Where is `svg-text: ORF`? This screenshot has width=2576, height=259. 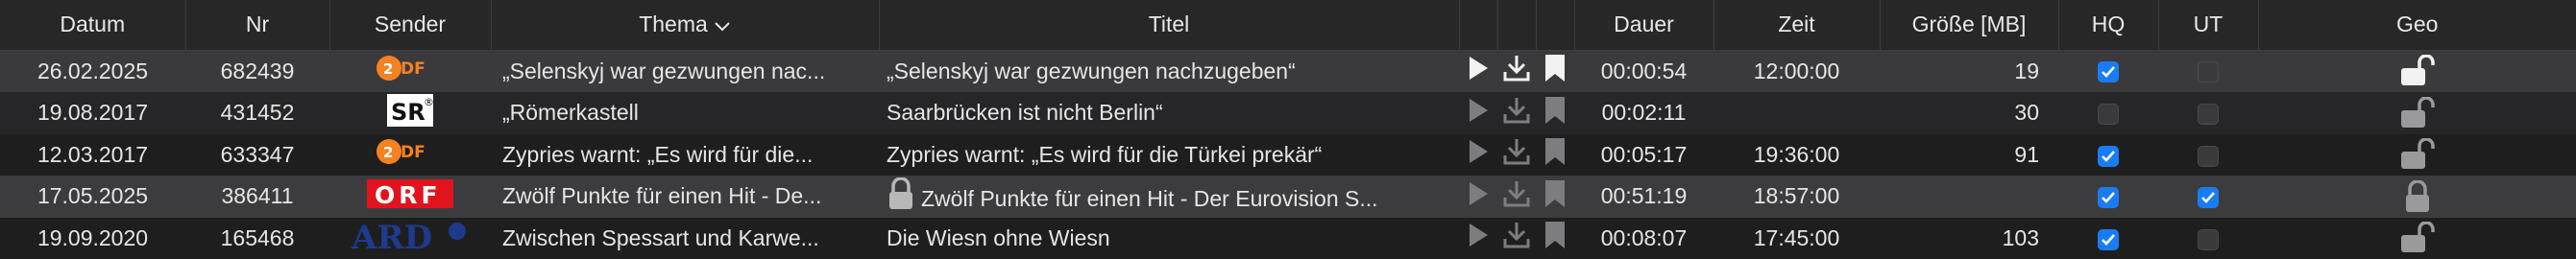 svg-text: ORF is located at coordinates (409, 195).